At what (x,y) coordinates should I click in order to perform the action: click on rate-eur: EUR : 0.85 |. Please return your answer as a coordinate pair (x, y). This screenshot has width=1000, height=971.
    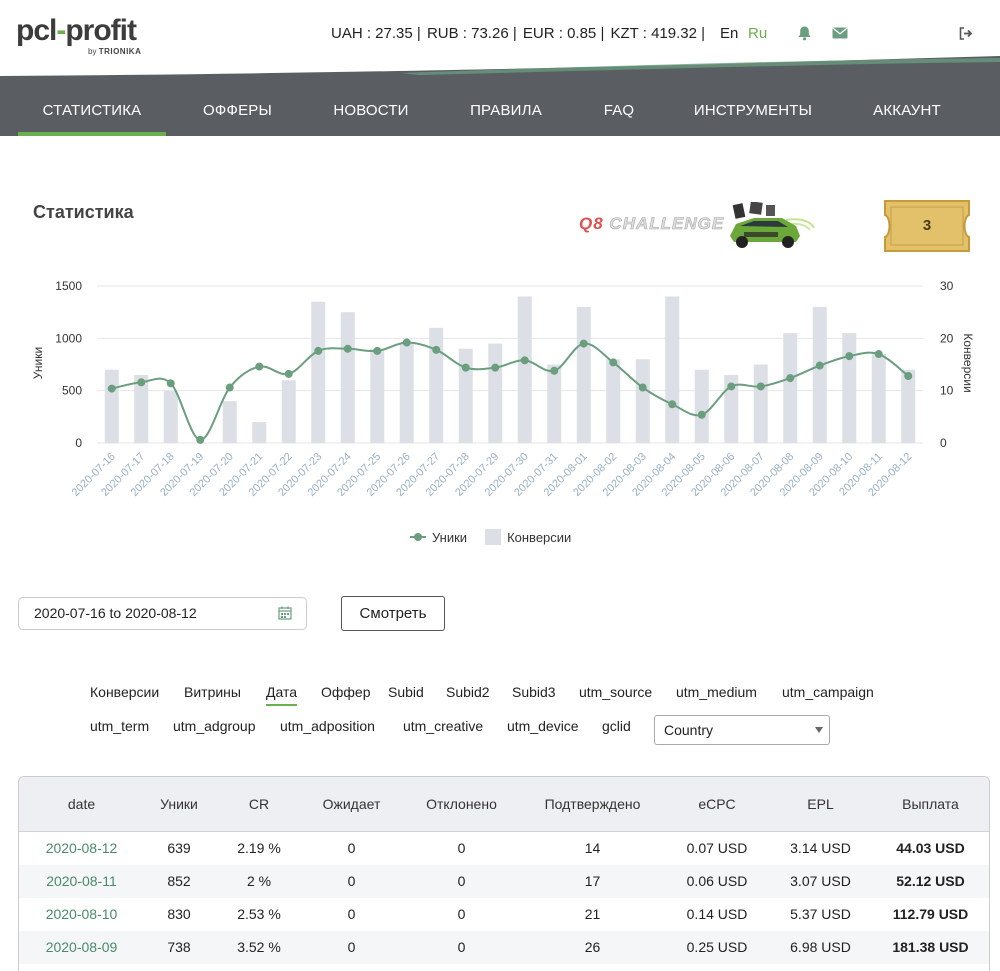
    Looking at the image, I should click on (563, 33).